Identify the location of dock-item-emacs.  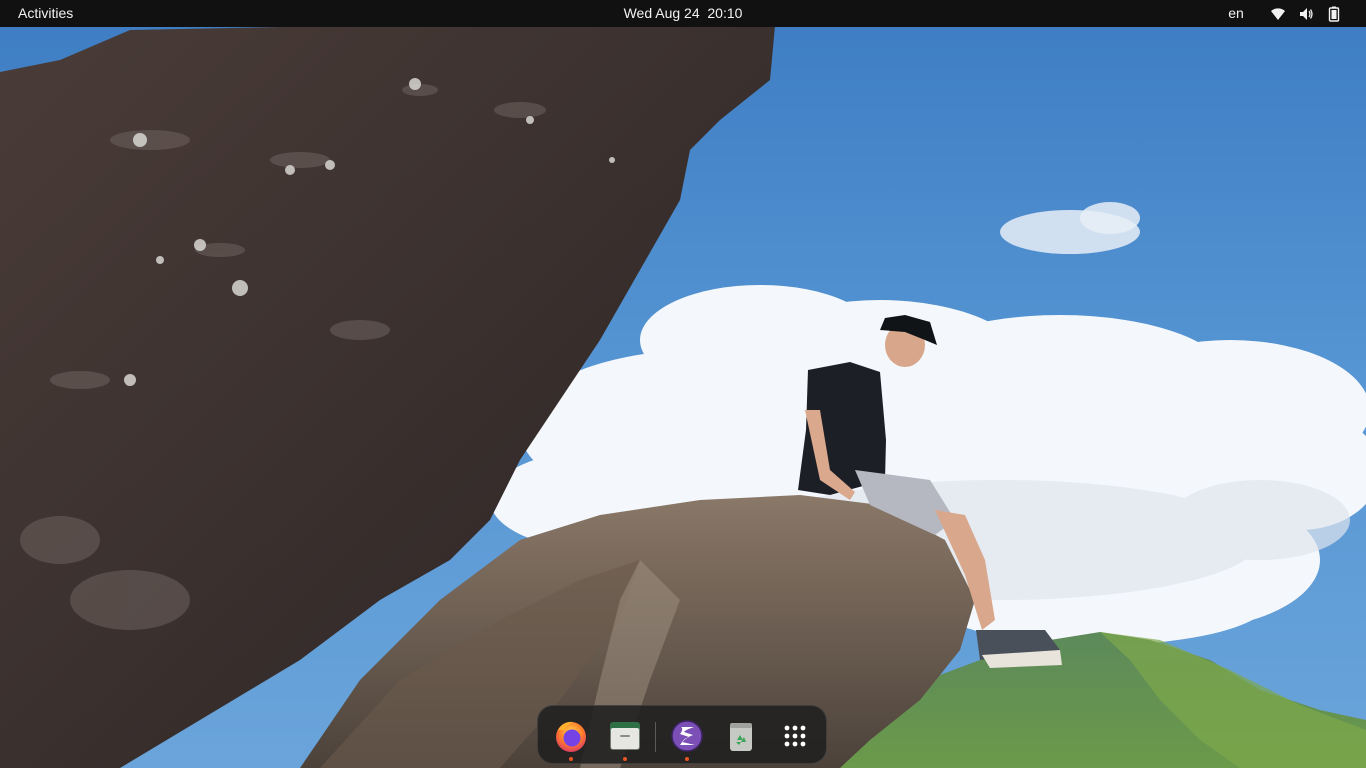
(687, 738).